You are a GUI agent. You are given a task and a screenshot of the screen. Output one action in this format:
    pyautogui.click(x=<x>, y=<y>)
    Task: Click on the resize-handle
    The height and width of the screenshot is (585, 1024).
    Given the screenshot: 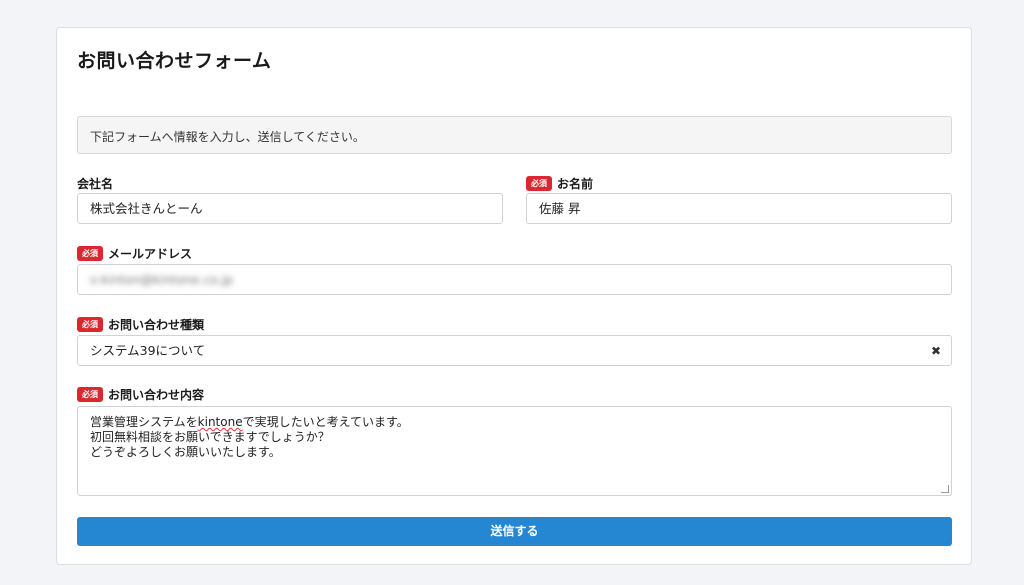 What is the action you would take?
    pyautogui.click(x=945, y=489)
    